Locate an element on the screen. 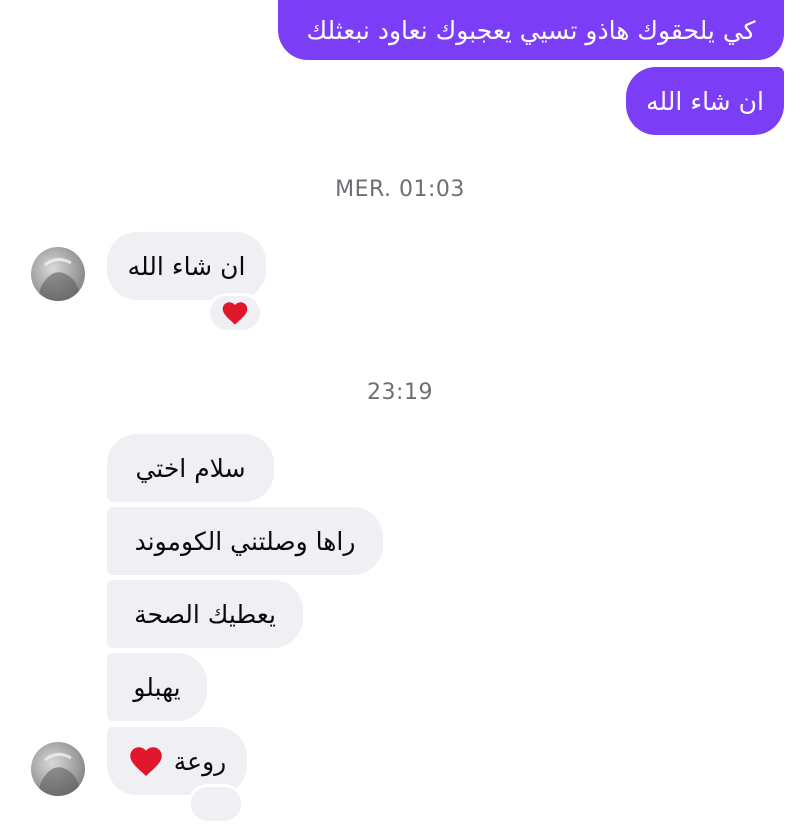  received-message-bubble: يعطيك الصحة is located at coordinates (205, 614).